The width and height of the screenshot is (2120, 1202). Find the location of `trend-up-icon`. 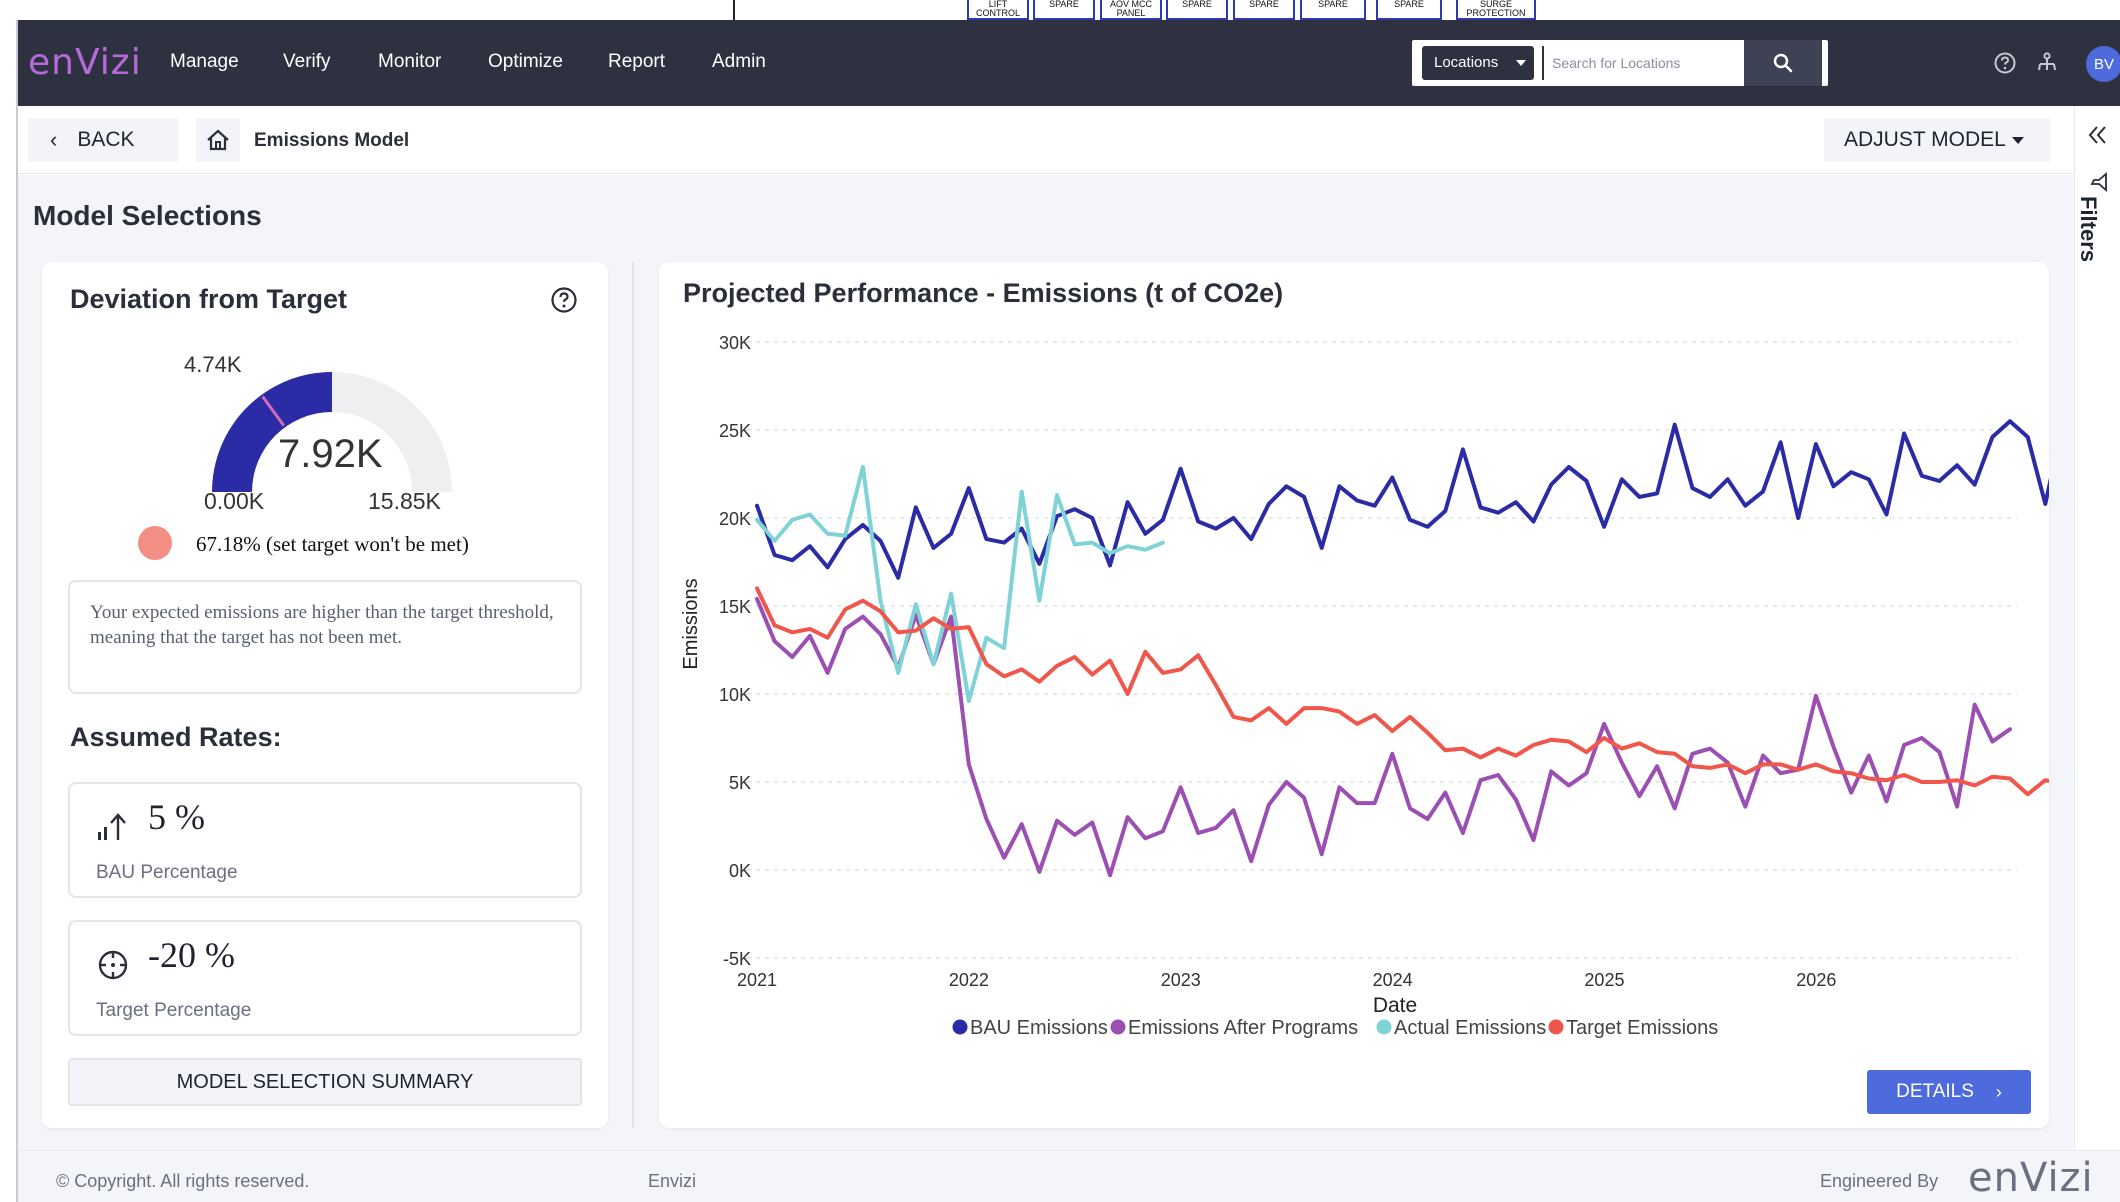

trend-up-icon is located at coordinates (112, 826).